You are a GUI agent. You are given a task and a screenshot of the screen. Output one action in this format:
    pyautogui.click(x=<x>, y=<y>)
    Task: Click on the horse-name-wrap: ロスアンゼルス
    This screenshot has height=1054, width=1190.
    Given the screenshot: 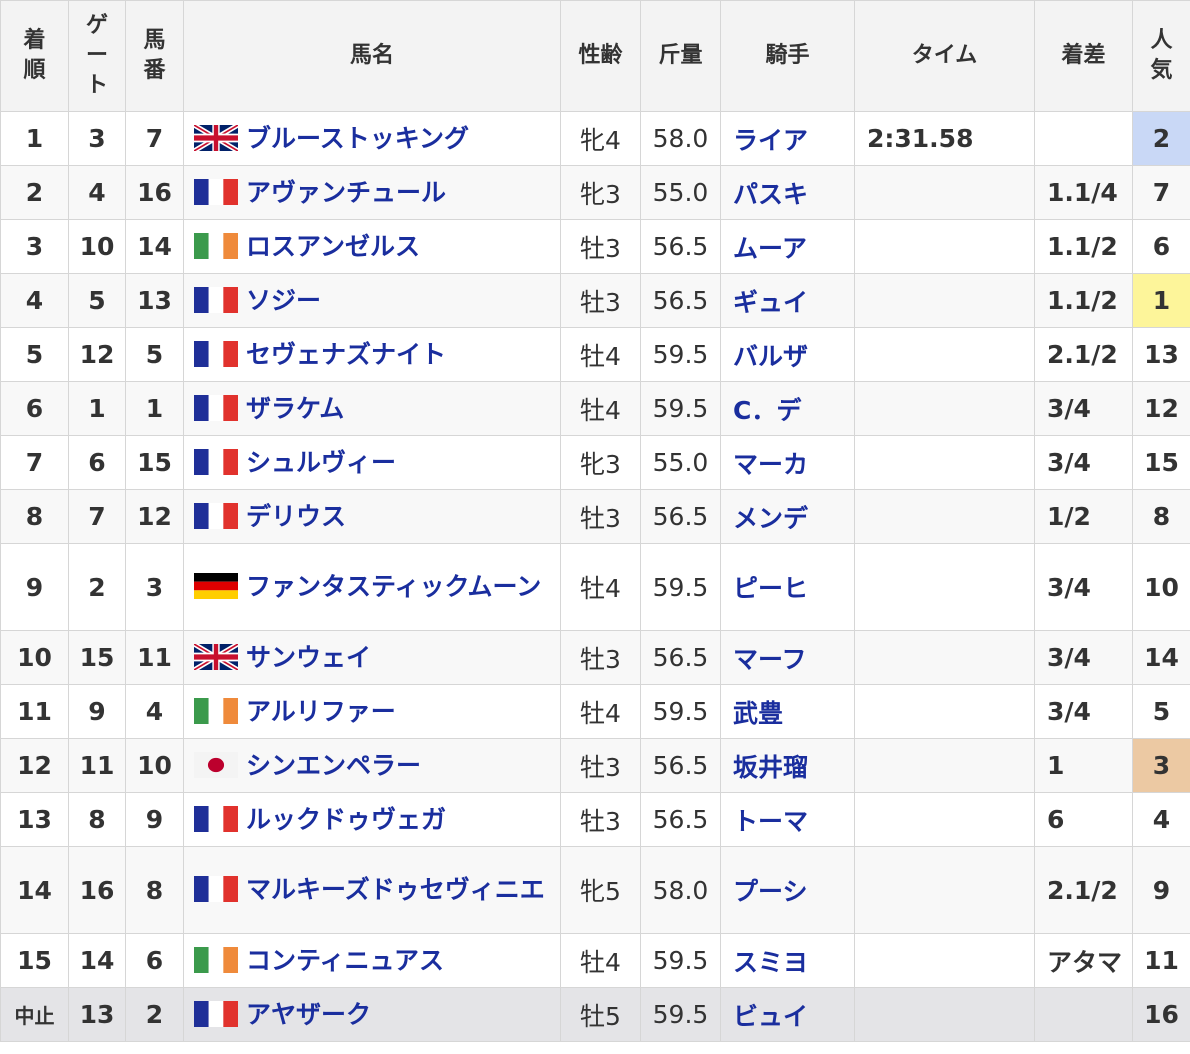 What is the action you would take?
    pyautogui.click(x=377, y=247)
    